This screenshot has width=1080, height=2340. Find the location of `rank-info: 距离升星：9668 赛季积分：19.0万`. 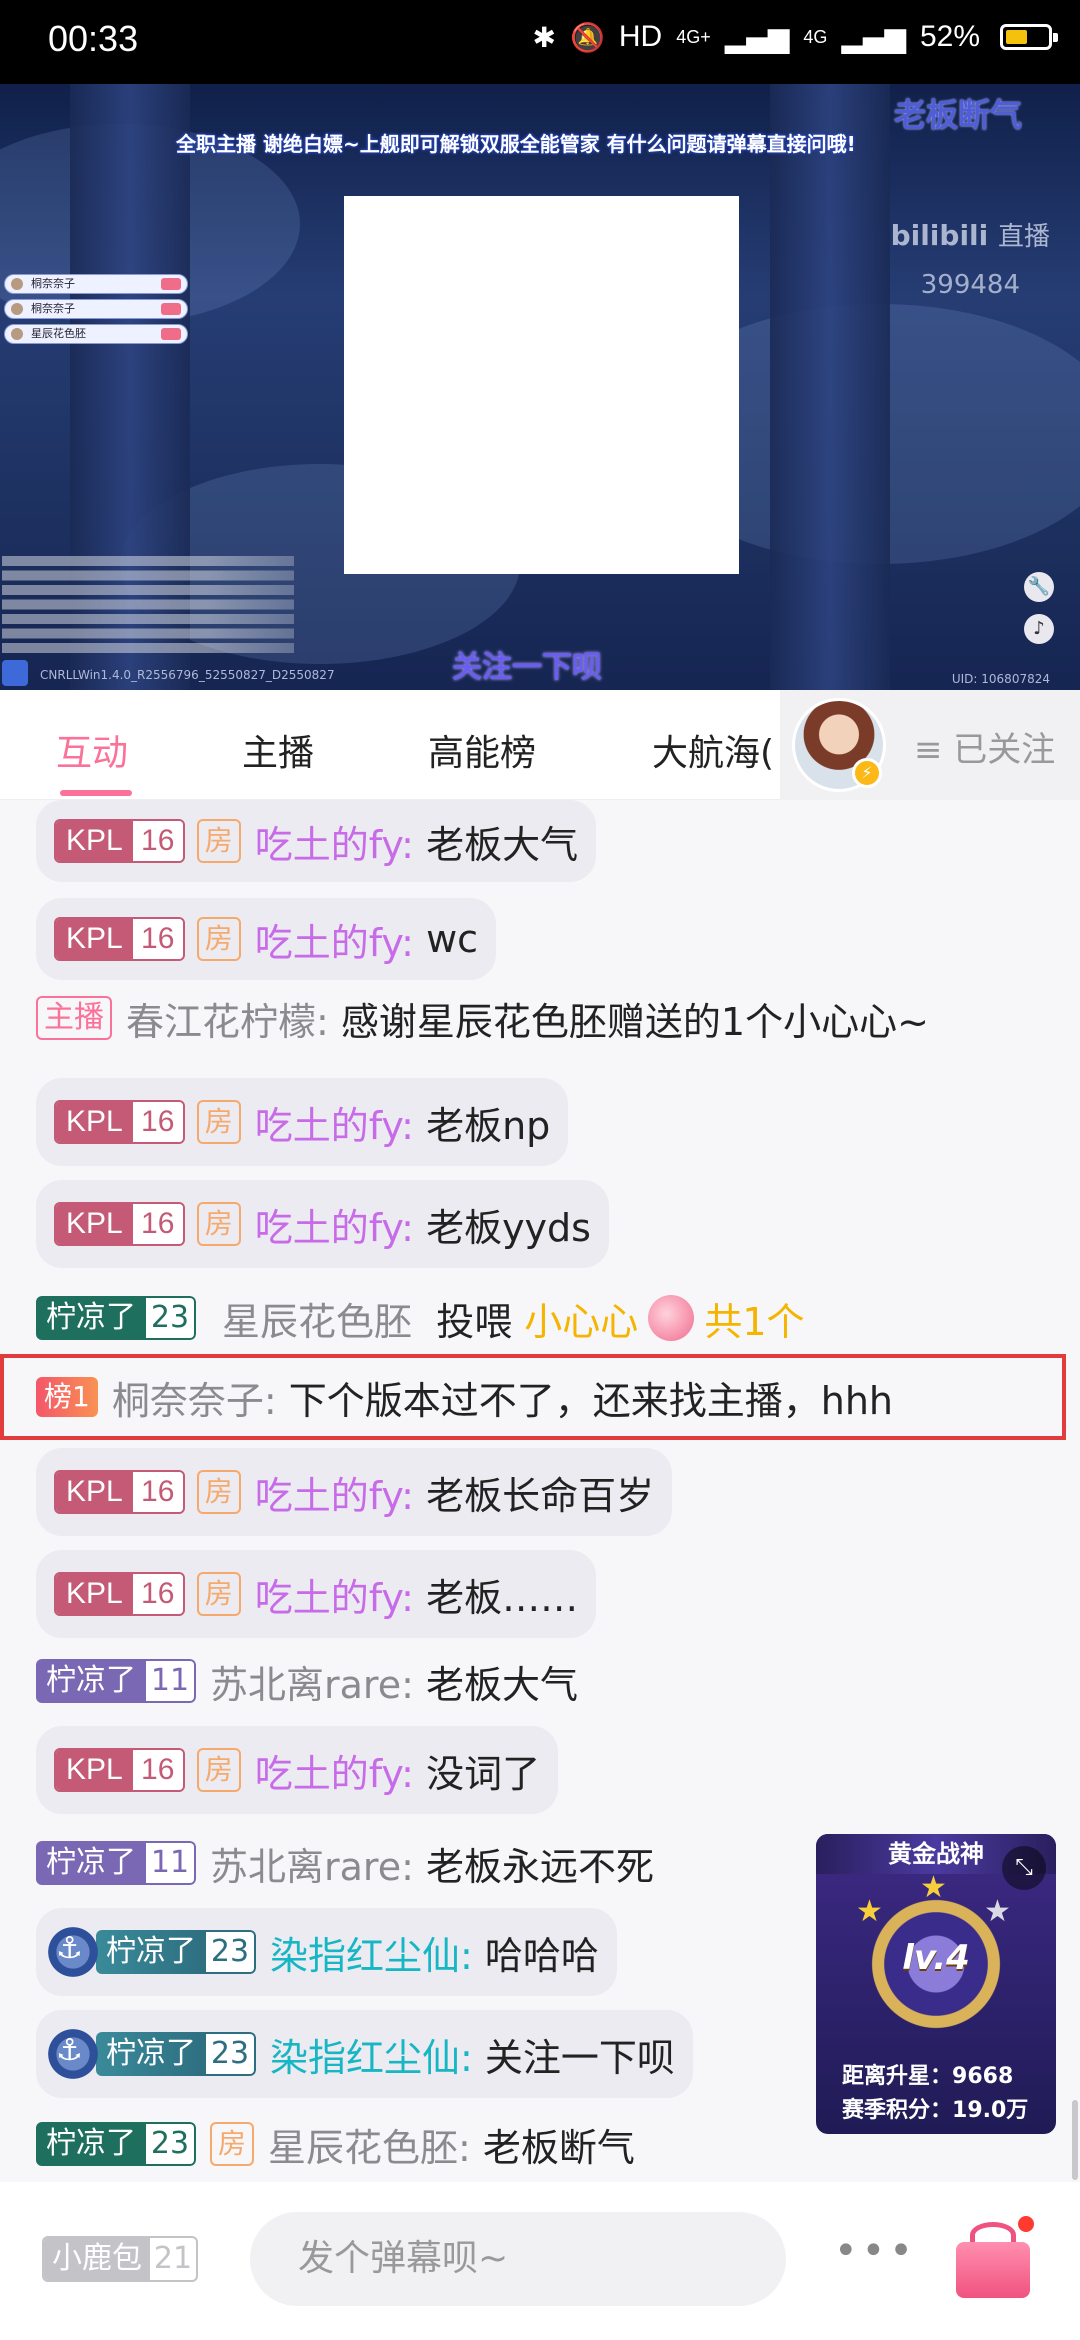

rank-info: 距离升星：9668 赛季积分：19.0万 is located at coordinates (935, 2094).